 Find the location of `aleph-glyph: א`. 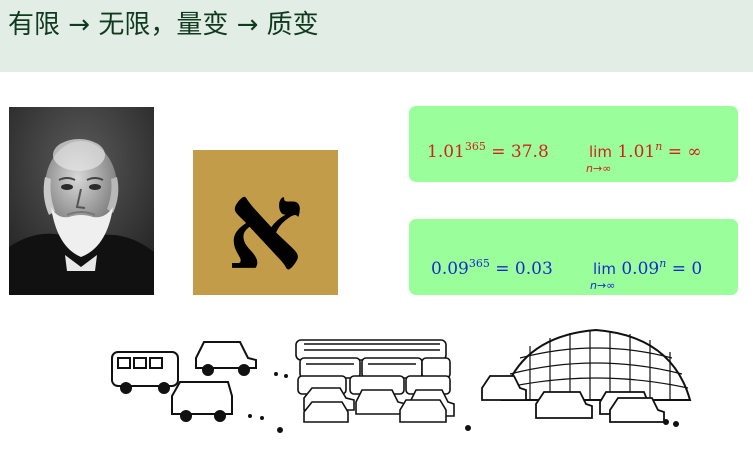

aleph-glyph: א is located at coordinates (264, 225).